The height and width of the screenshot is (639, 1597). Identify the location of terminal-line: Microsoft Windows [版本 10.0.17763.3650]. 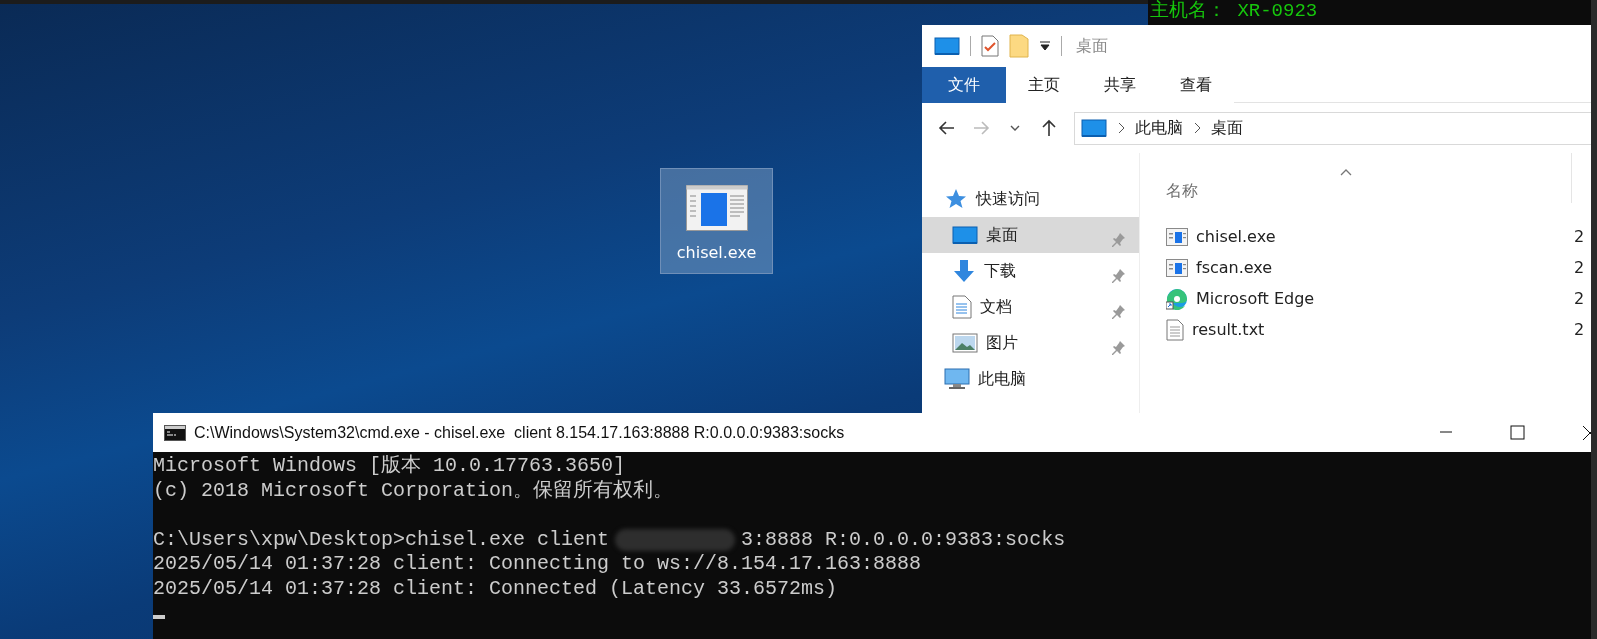
(390, 466).